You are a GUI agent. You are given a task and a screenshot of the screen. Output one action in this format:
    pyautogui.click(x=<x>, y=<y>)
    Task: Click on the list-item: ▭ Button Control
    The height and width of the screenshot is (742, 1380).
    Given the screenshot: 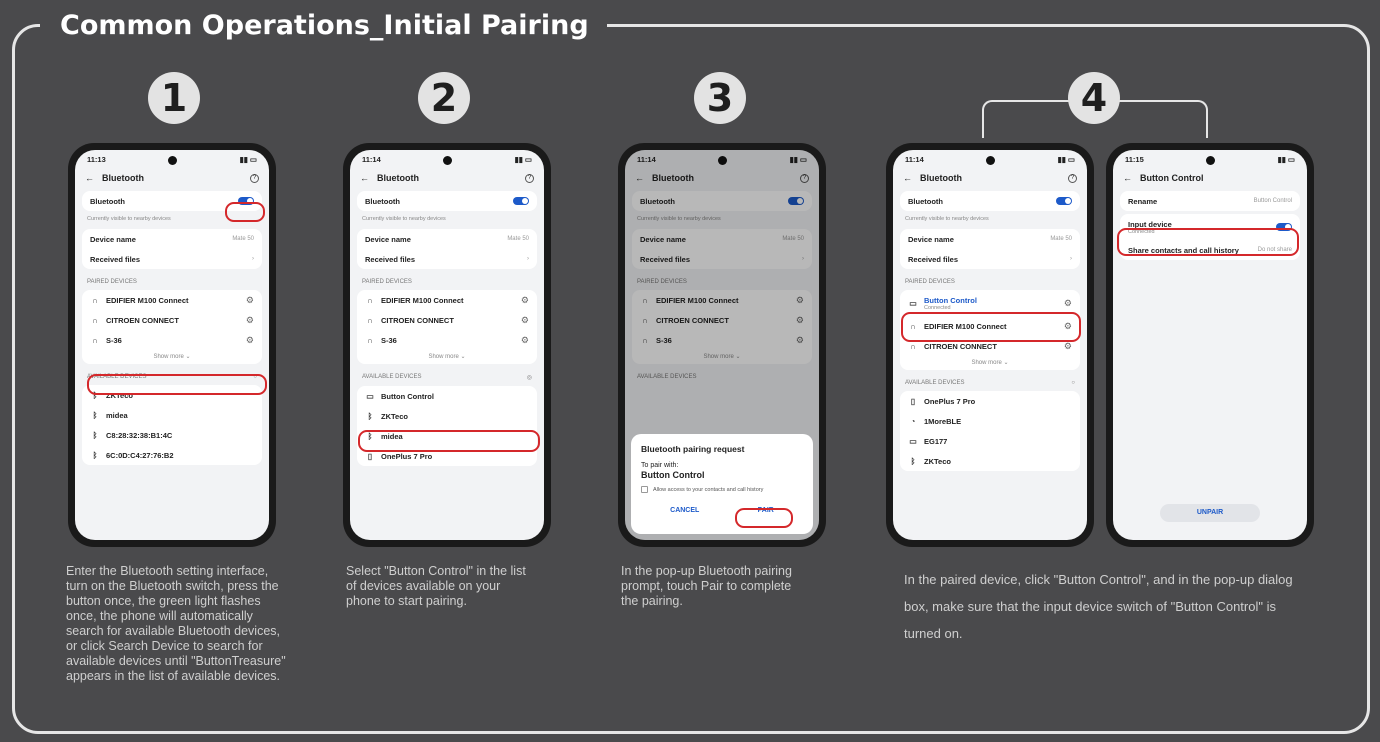 What is the action you would take?
    pyautogui.click(x=447, y=396)
    